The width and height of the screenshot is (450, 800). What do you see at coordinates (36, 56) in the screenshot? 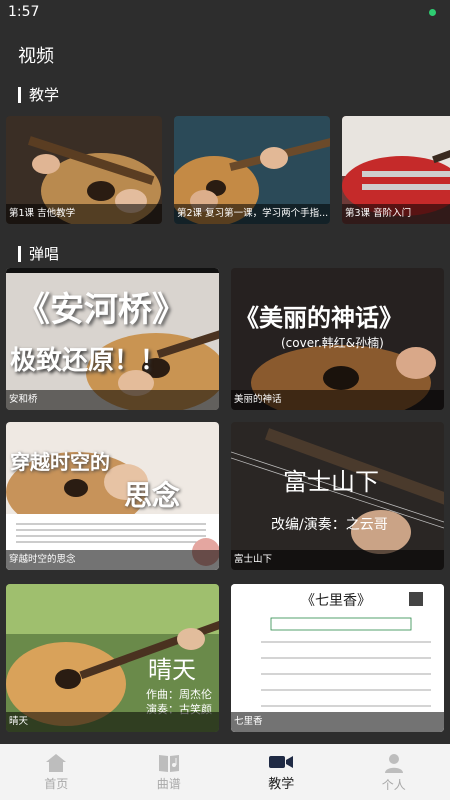
I see `page-title: 视频` at bounding box center [36, 56].